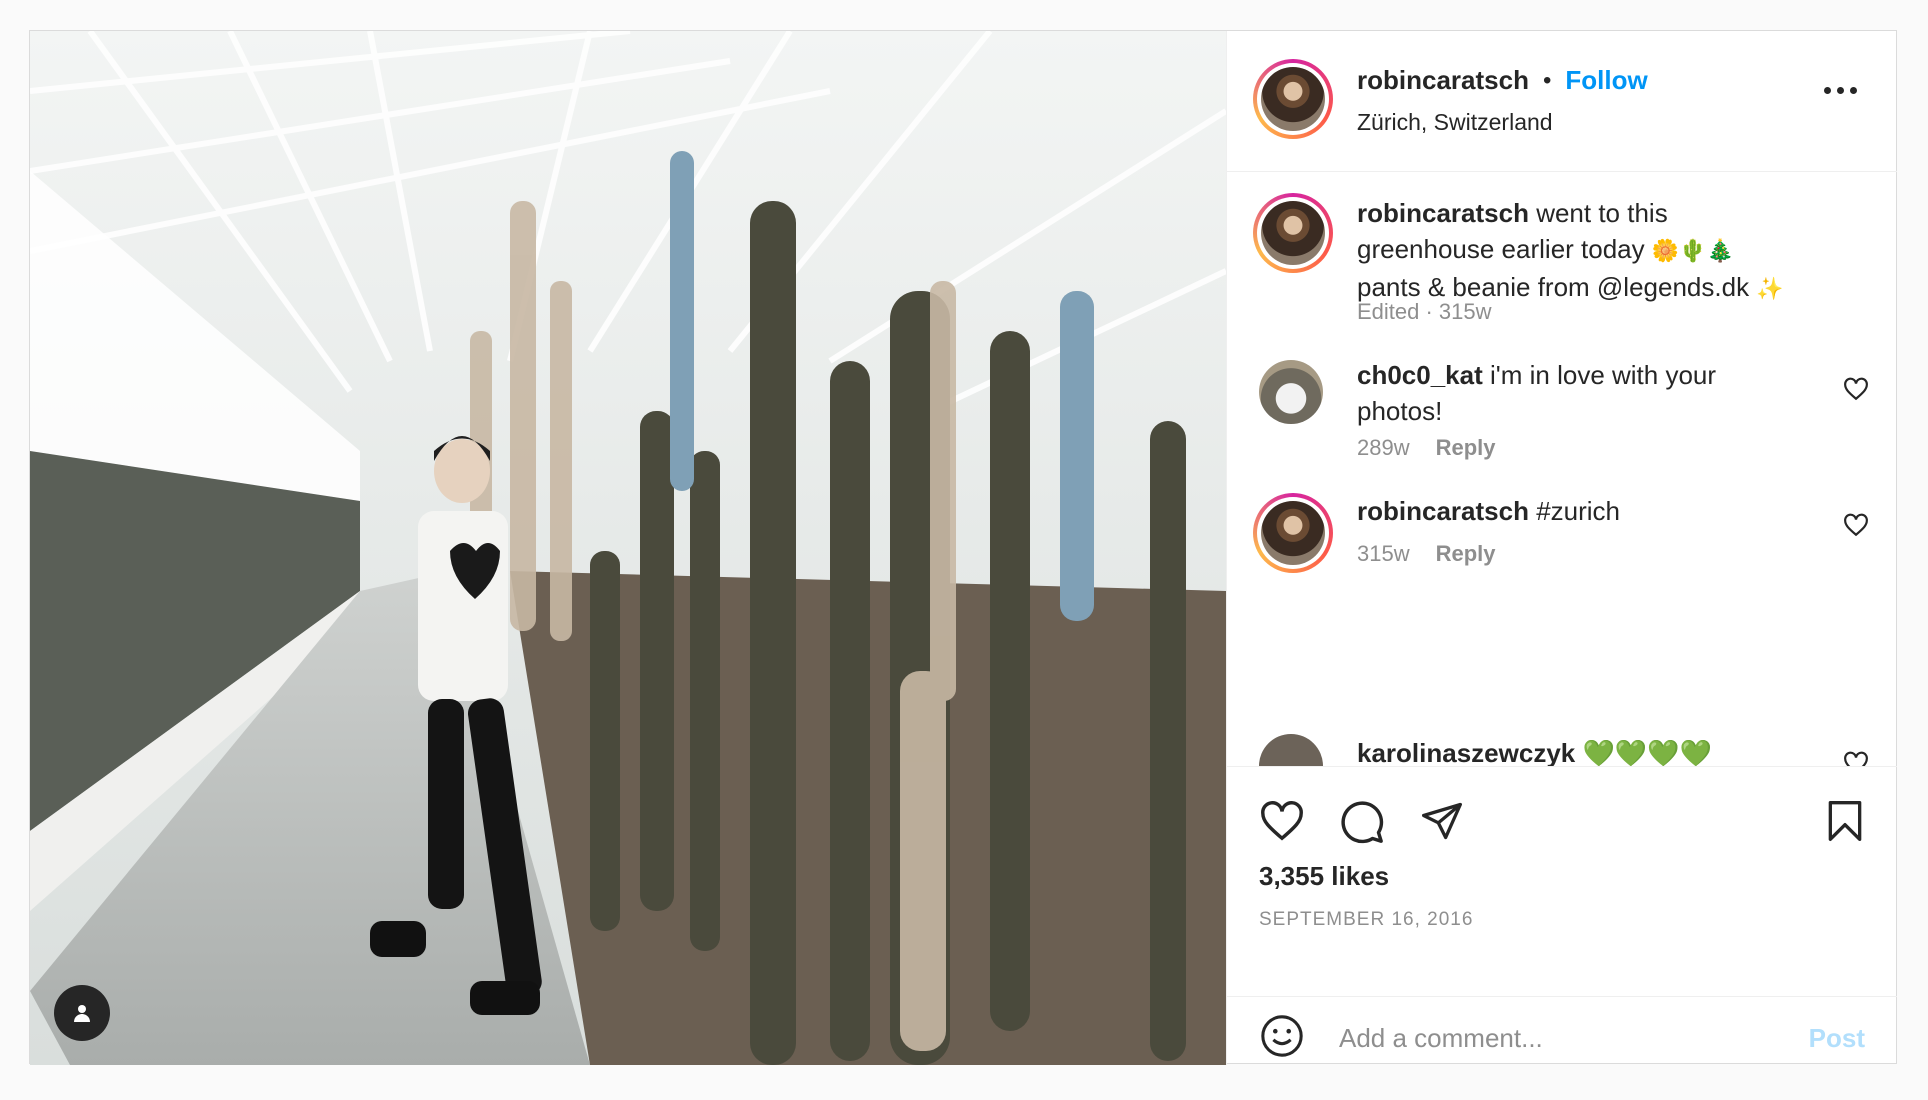  I want to click on post-date: SEPTEMBER 16, 2016, so click(1366, 919).